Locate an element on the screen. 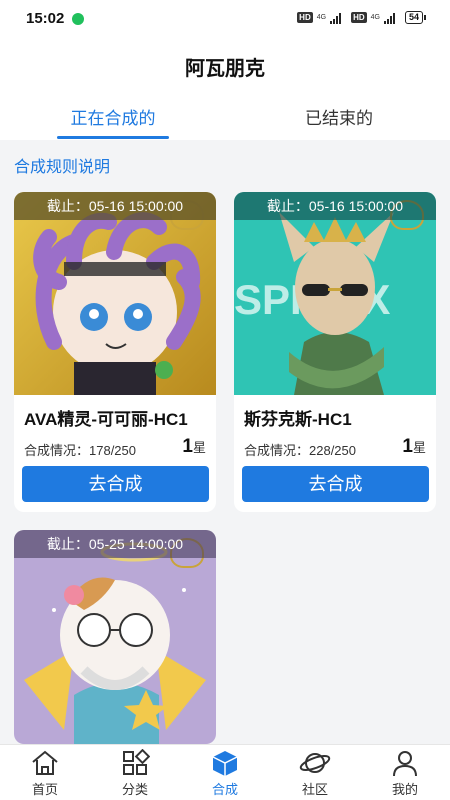  hd-badge: HD is located at coordinates (305, 17).